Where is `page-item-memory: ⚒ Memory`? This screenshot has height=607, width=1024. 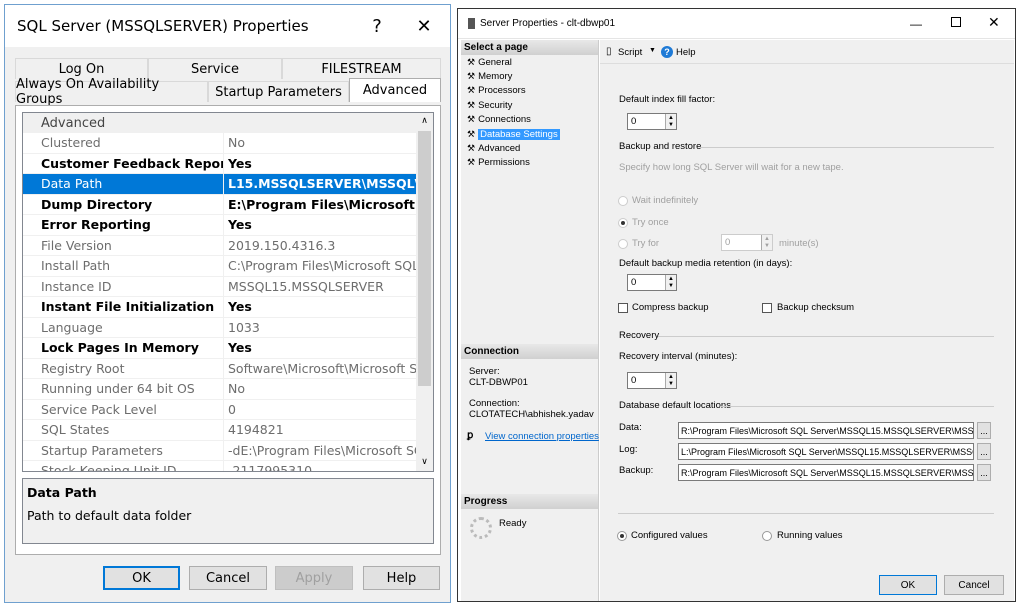 page-item-memory: ⚒ Memory is located at coordinates (529, 76).